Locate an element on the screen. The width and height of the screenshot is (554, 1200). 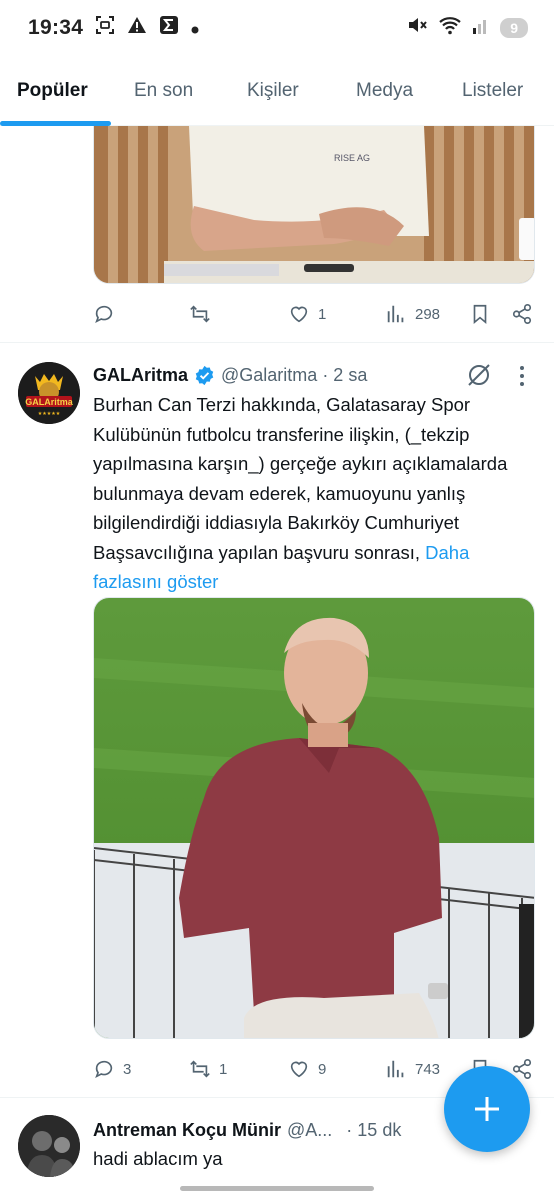
retweet-button: 1 is located at coordinates (208, 1069).